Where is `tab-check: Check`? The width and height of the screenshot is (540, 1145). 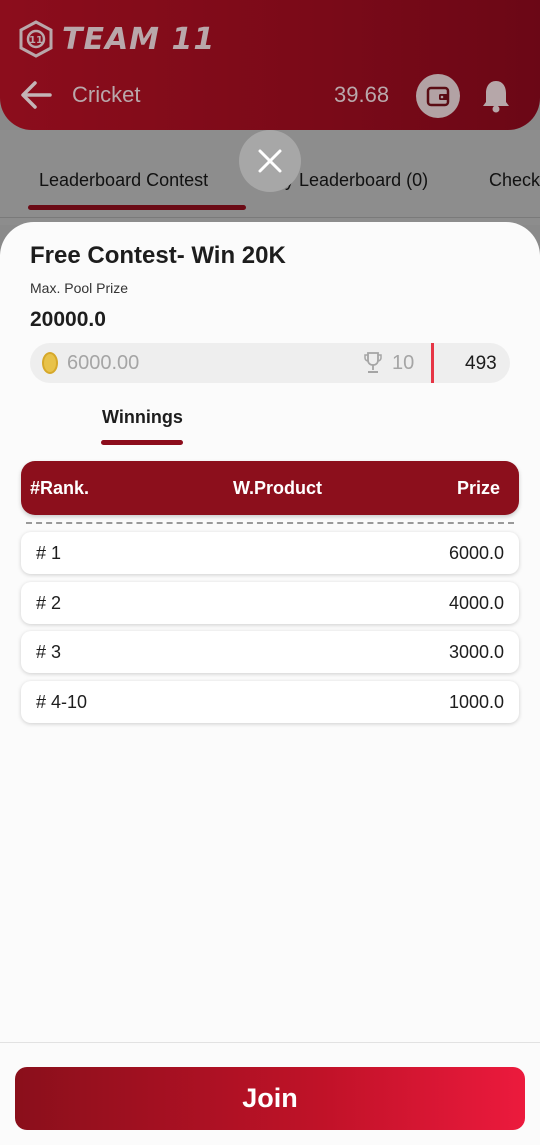
tab-check: Check is located at coordinates (514, 180).